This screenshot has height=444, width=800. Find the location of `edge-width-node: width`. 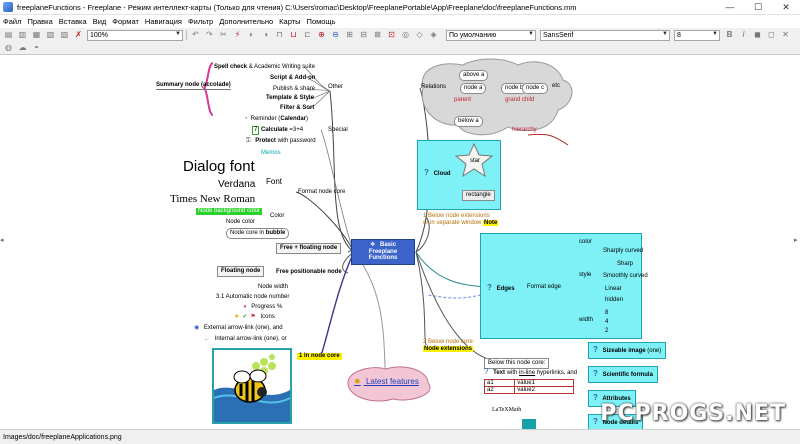

edge-width-node: width is located at coordinates (586, 320).